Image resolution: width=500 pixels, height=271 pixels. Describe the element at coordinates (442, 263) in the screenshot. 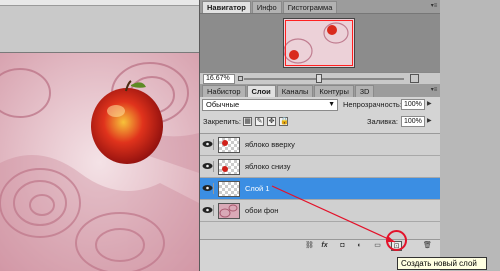

I see `new-layer-tooltip: Создать новый слой` at that location.